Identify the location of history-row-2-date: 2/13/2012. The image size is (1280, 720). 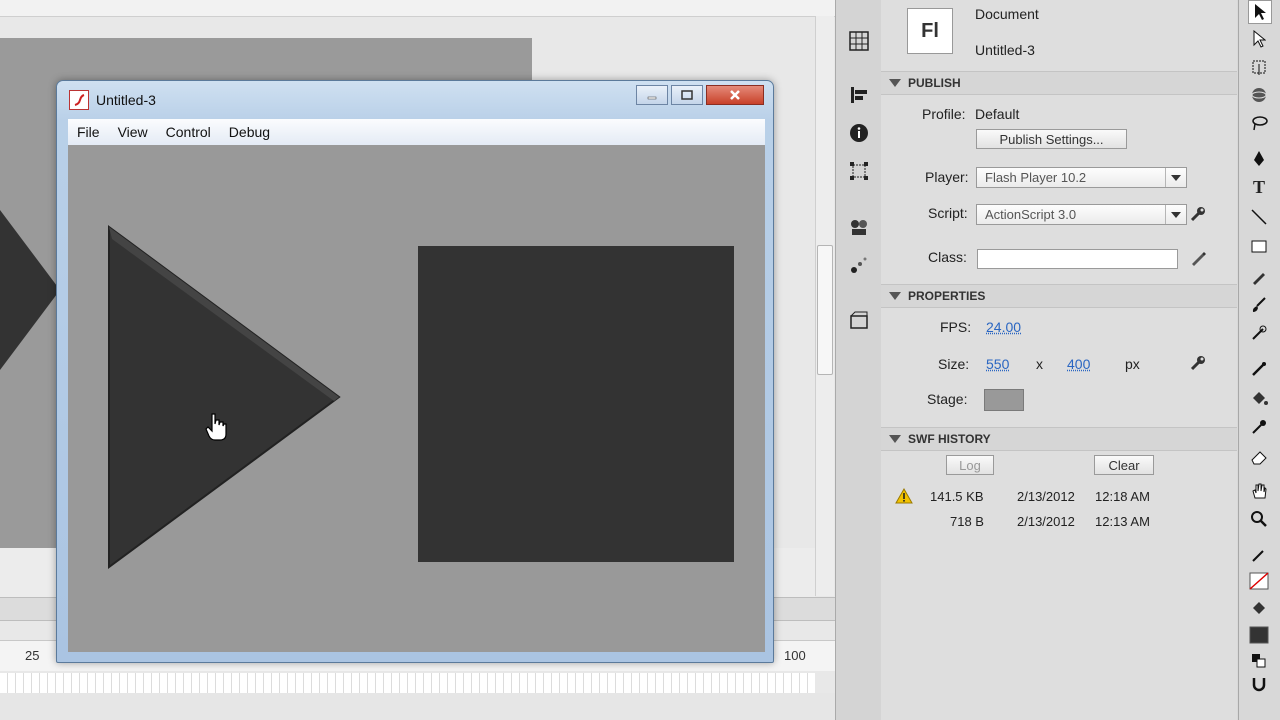
(1046, 521).